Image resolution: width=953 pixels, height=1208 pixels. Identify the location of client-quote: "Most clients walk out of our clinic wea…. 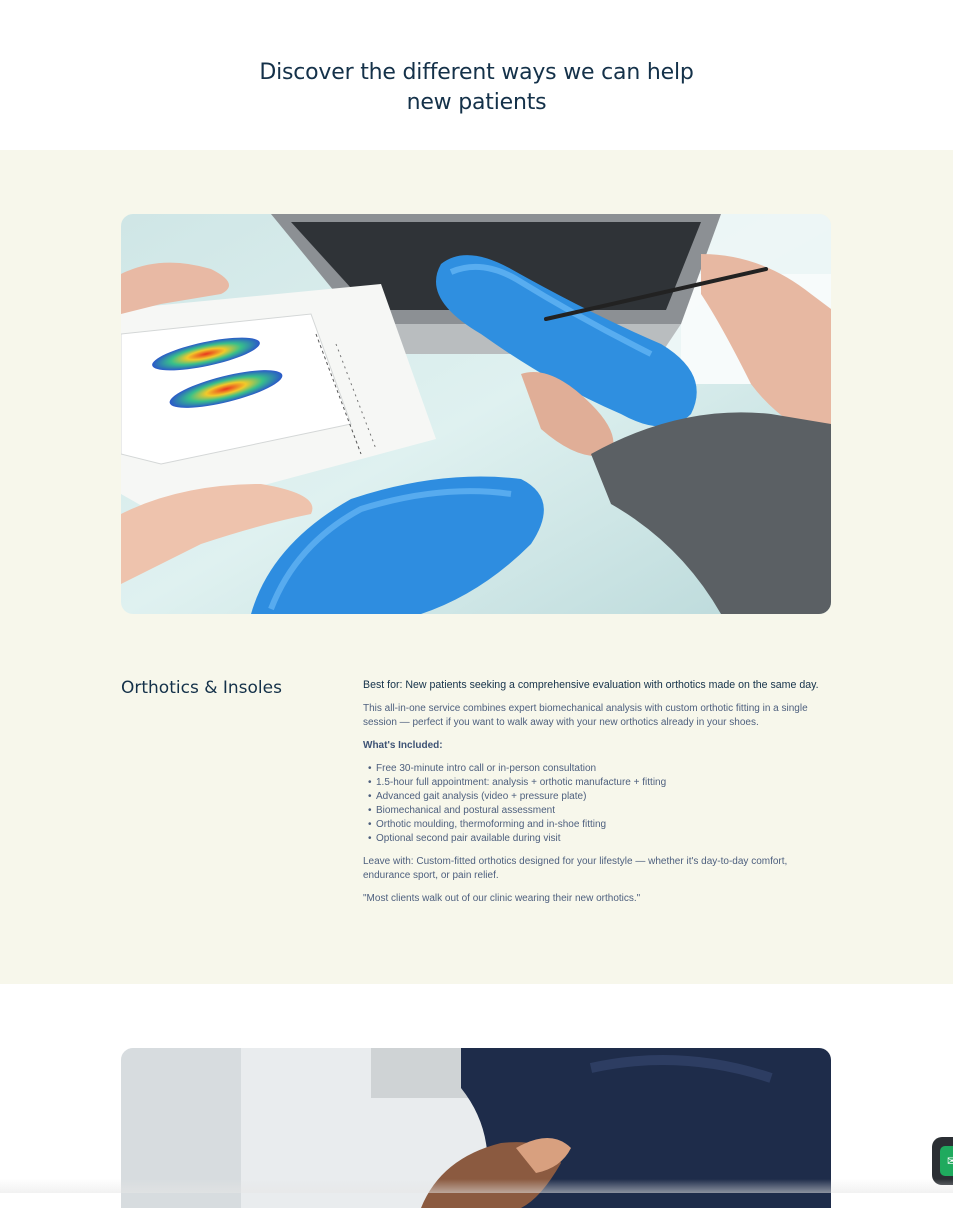
(502, 898).